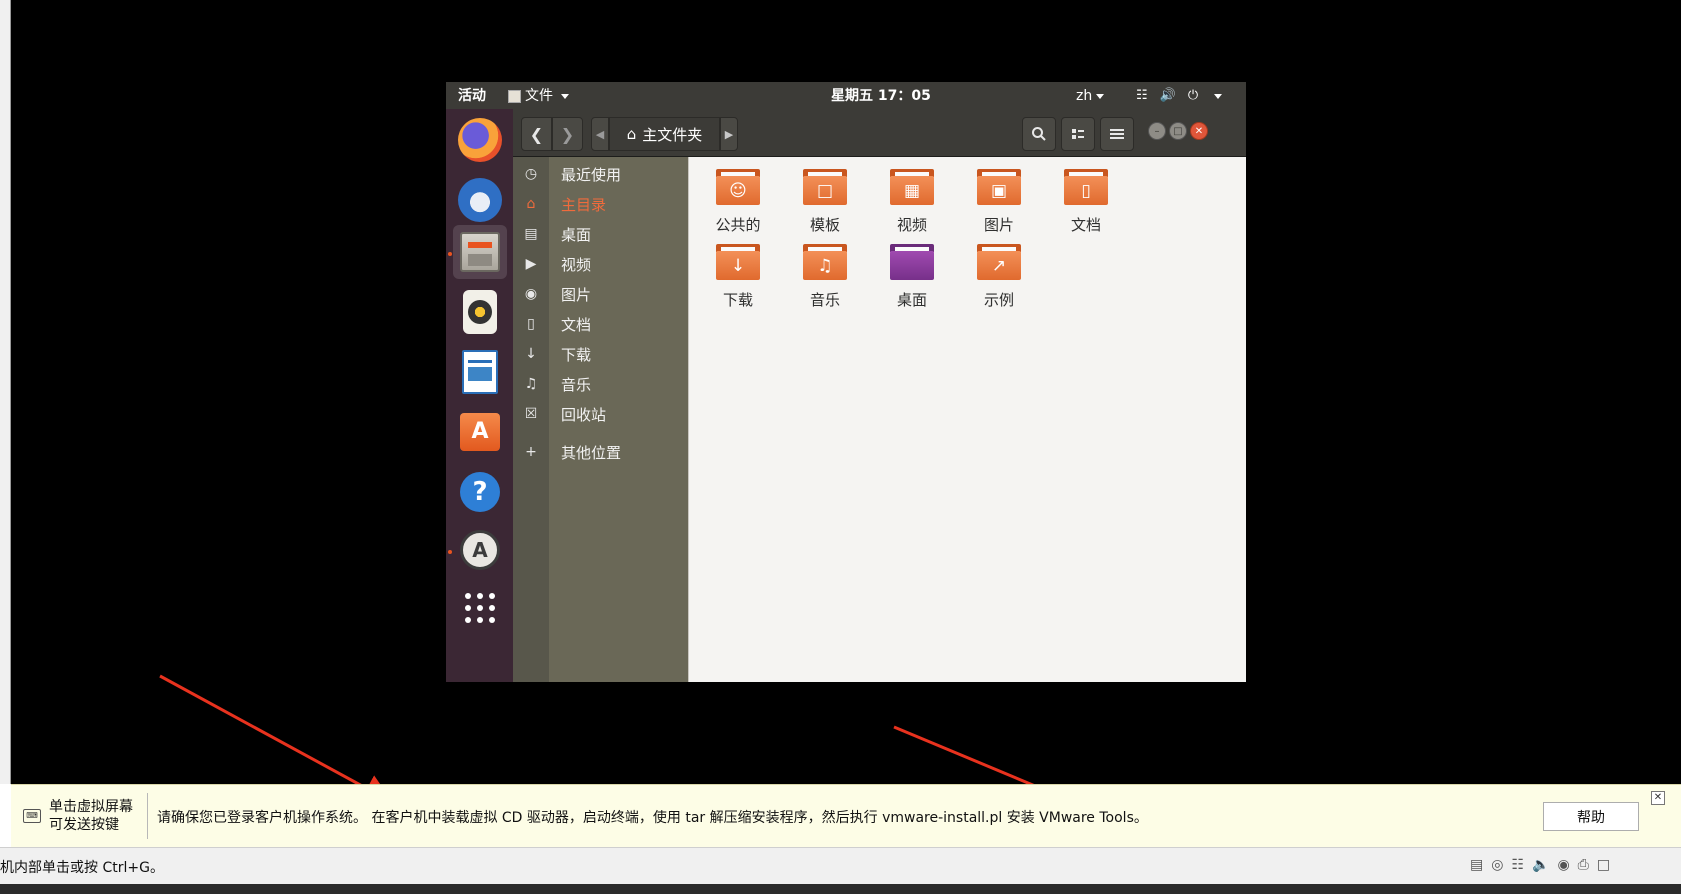 This screenshot has height=894, width=1681. I want to click on places-sidebar: ◷ 最近使用 ⌂ 主目录 ▤ 桌面 ▶ 视频 ◉ 图片 ▯ 文档 ↓ 下载 ♫ 音乐 ☒ 回收站 + 其他位置, so click(600, 419).